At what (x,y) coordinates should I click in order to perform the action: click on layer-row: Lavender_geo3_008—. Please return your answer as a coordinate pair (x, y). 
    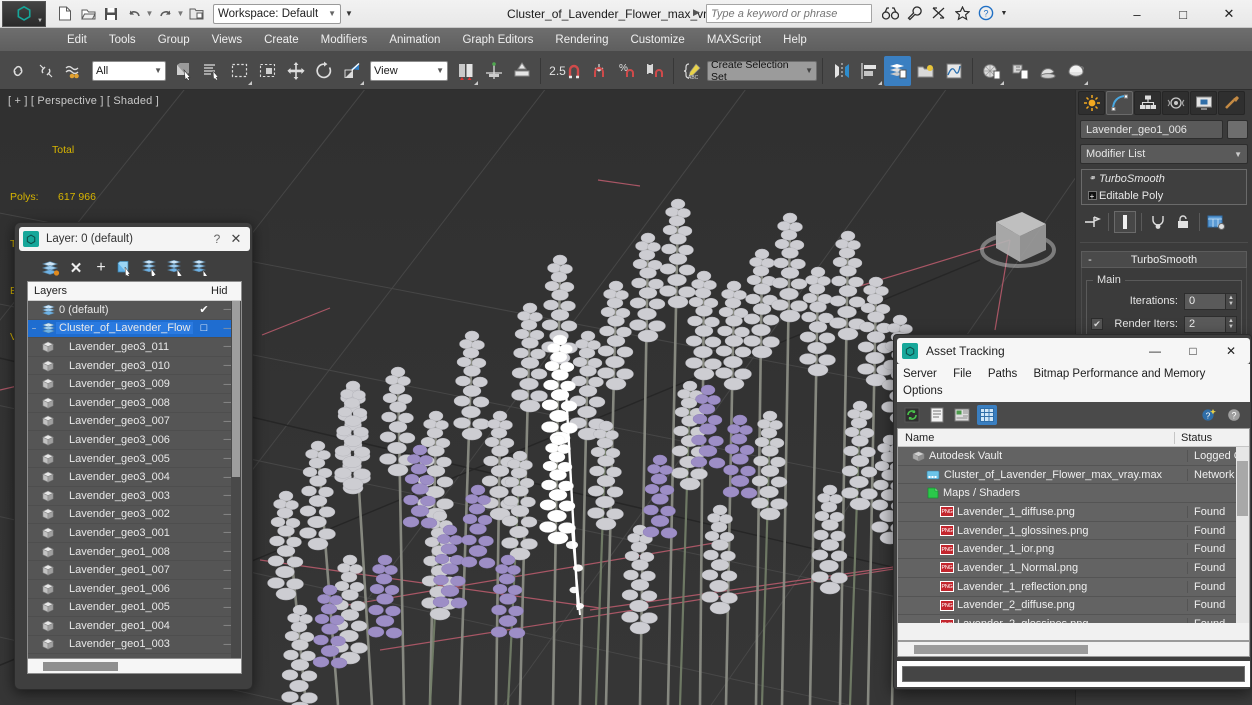
    Looking at the image, I should click on (134, 403).